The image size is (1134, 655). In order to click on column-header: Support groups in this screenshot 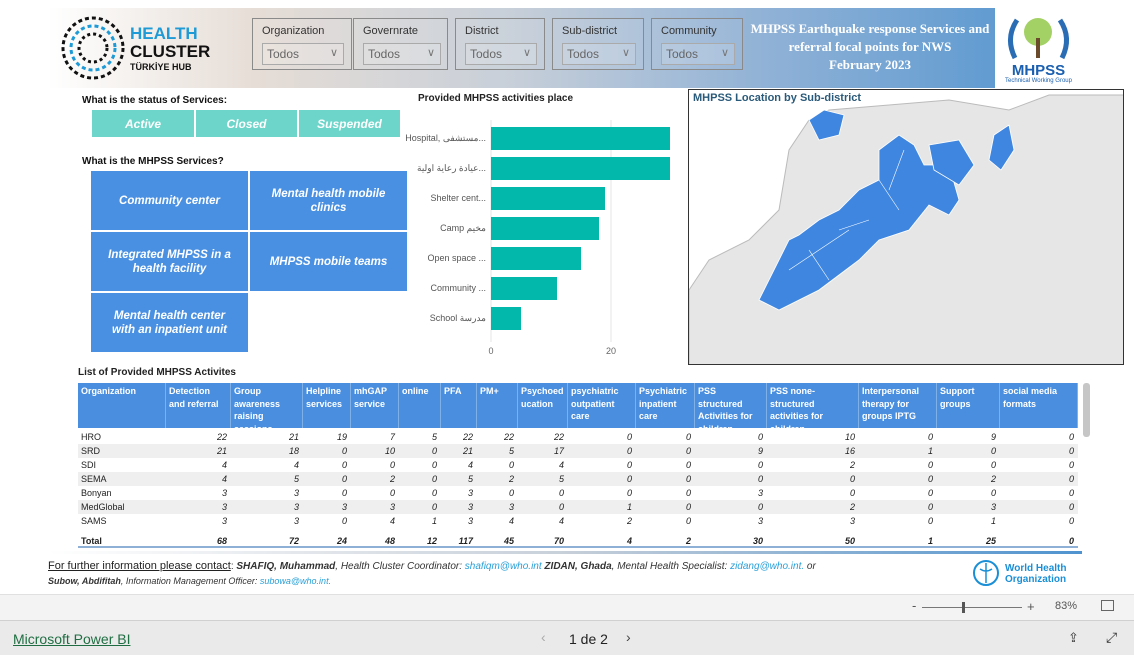, I will do `click(968, 405)`.